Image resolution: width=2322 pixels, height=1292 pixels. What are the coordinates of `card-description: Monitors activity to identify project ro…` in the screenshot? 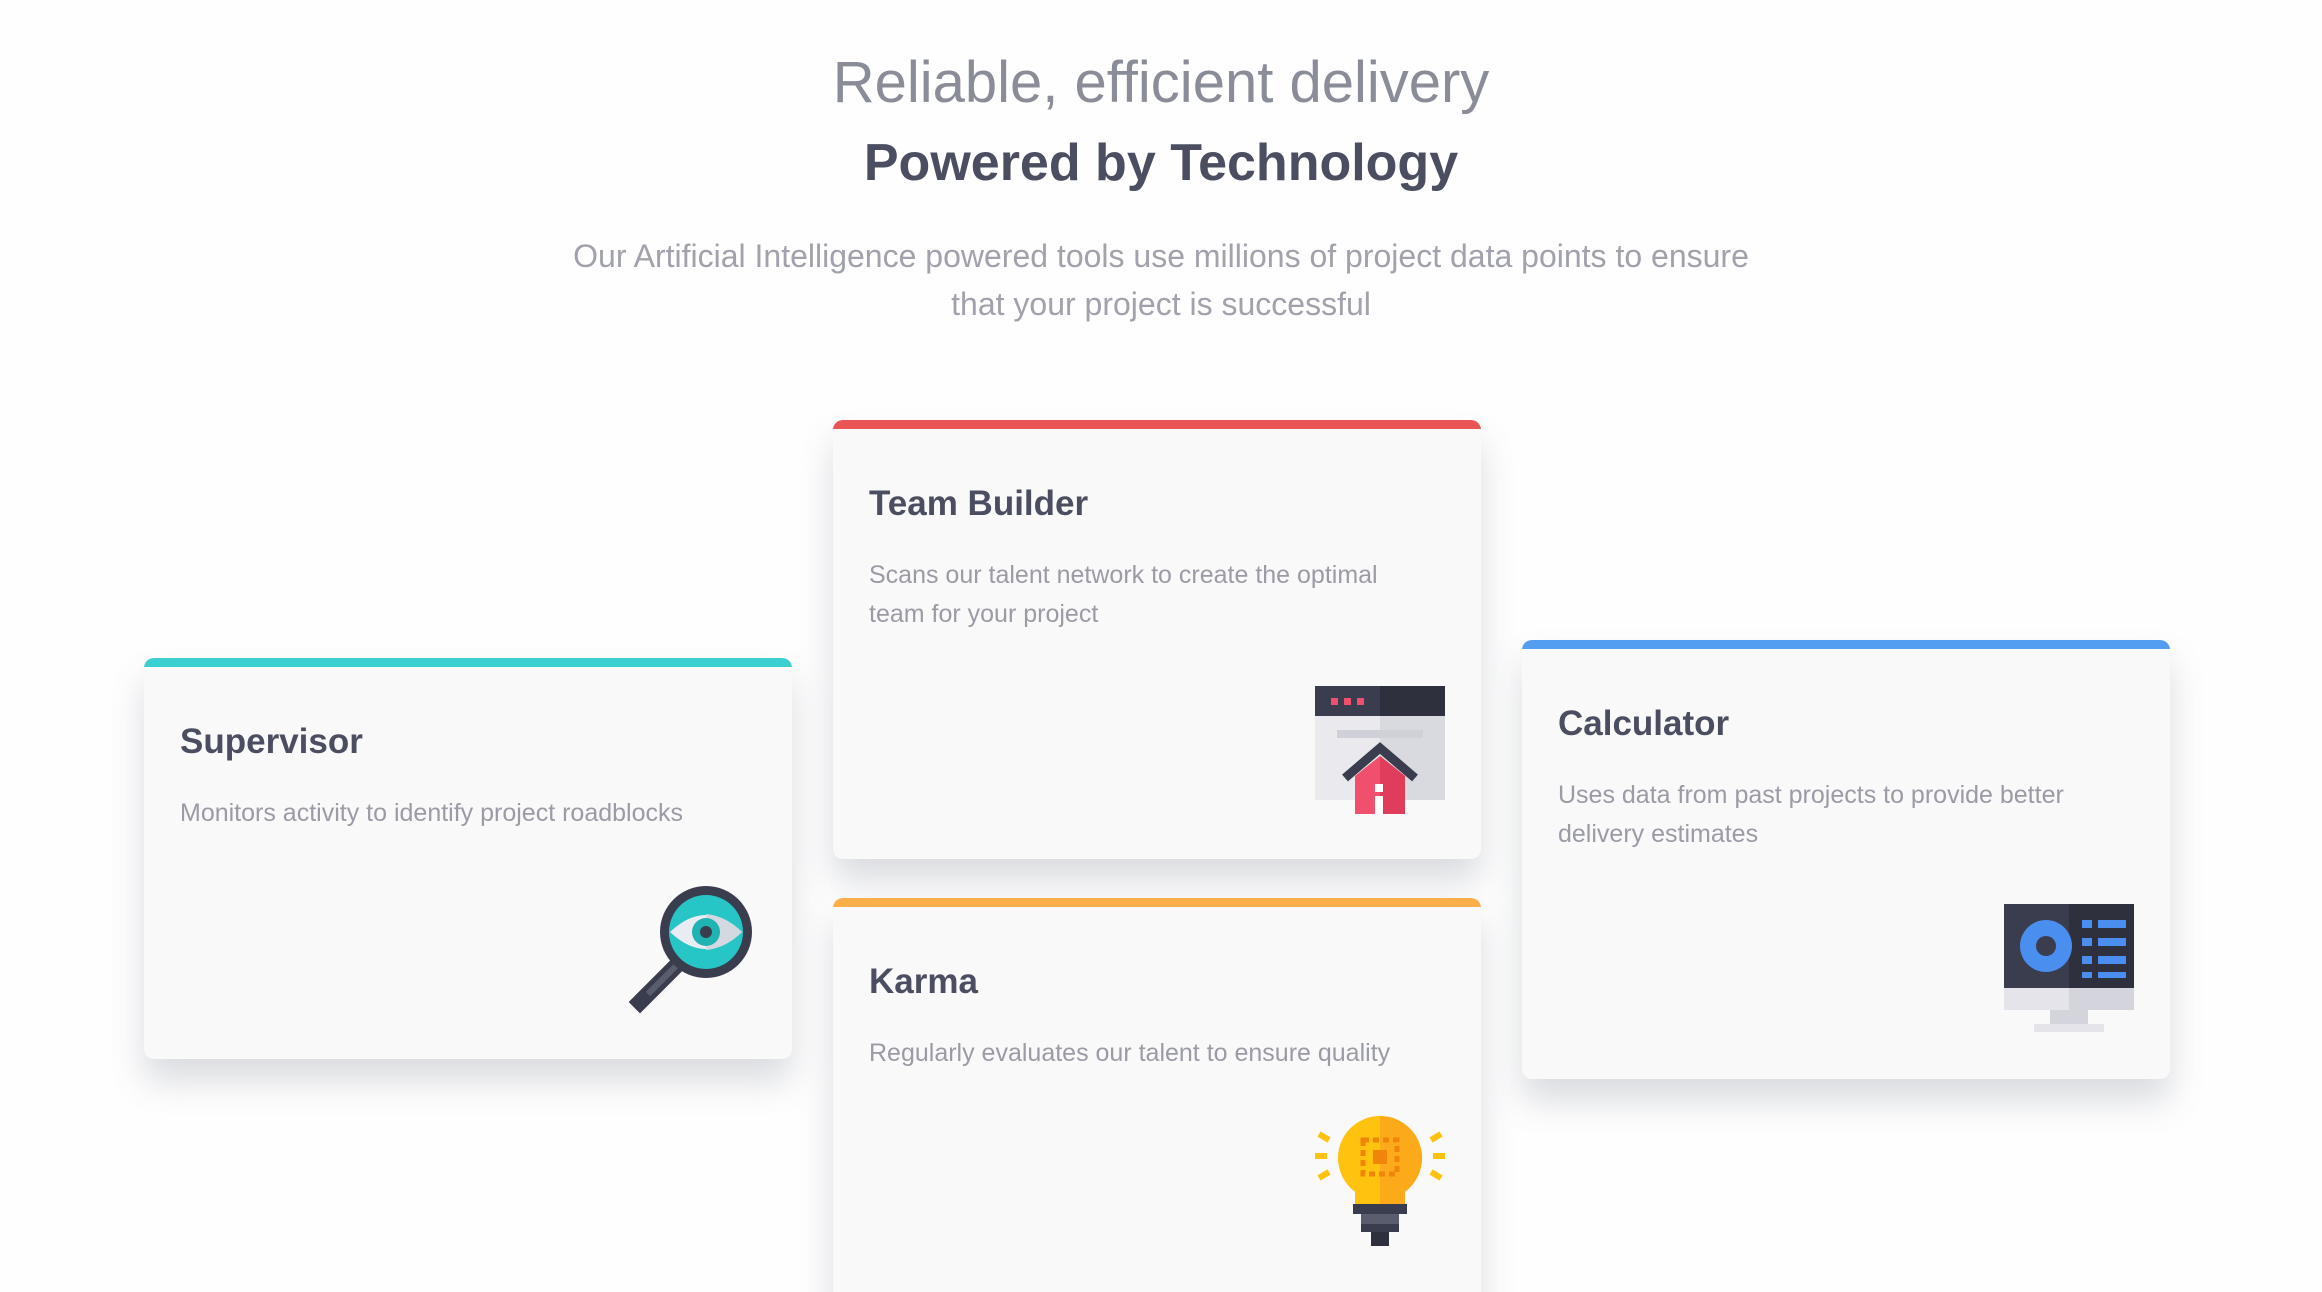 It's located at (431, 813).